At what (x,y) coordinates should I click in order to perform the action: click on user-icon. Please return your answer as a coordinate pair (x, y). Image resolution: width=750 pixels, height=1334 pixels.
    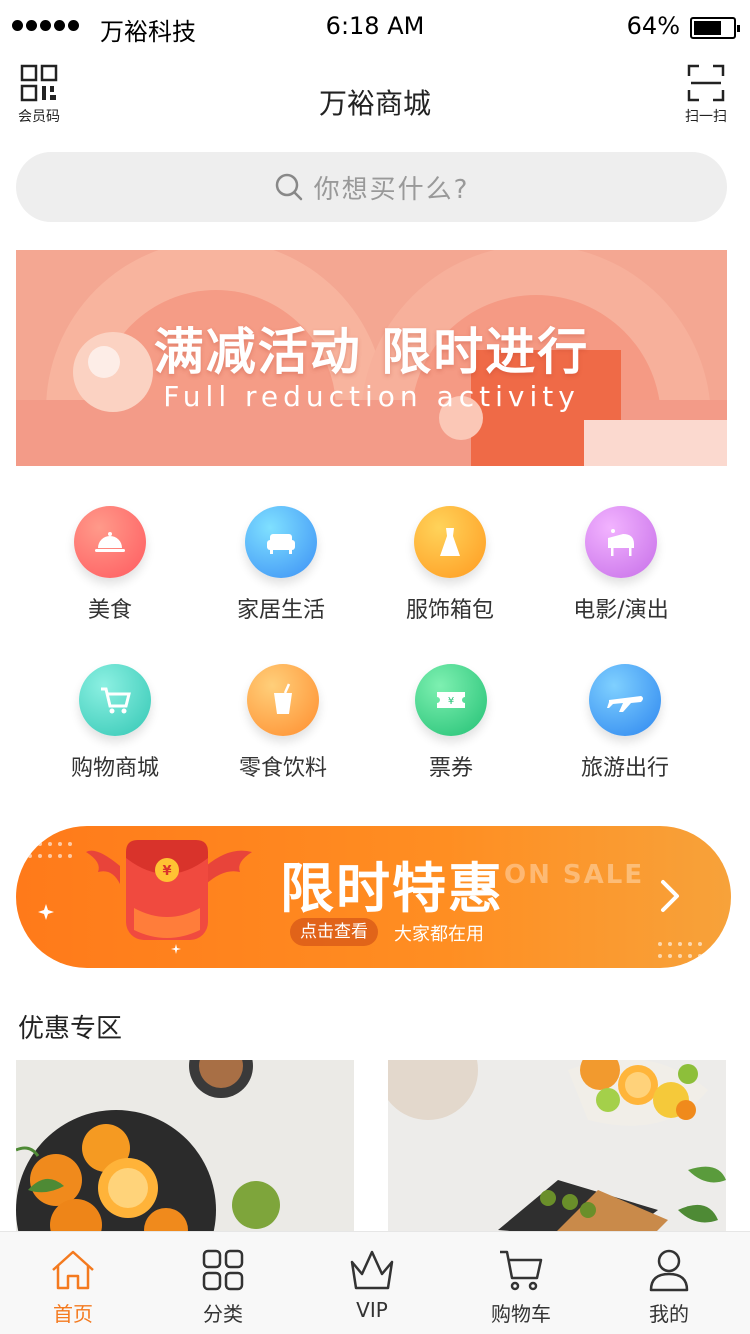
    Looking at the image, I should click on (669, 1270).